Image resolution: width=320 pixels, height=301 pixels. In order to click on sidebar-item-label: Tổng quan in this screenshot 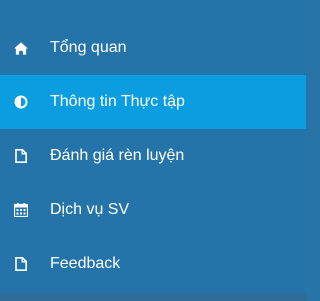, I will do `click(88, 47)`.